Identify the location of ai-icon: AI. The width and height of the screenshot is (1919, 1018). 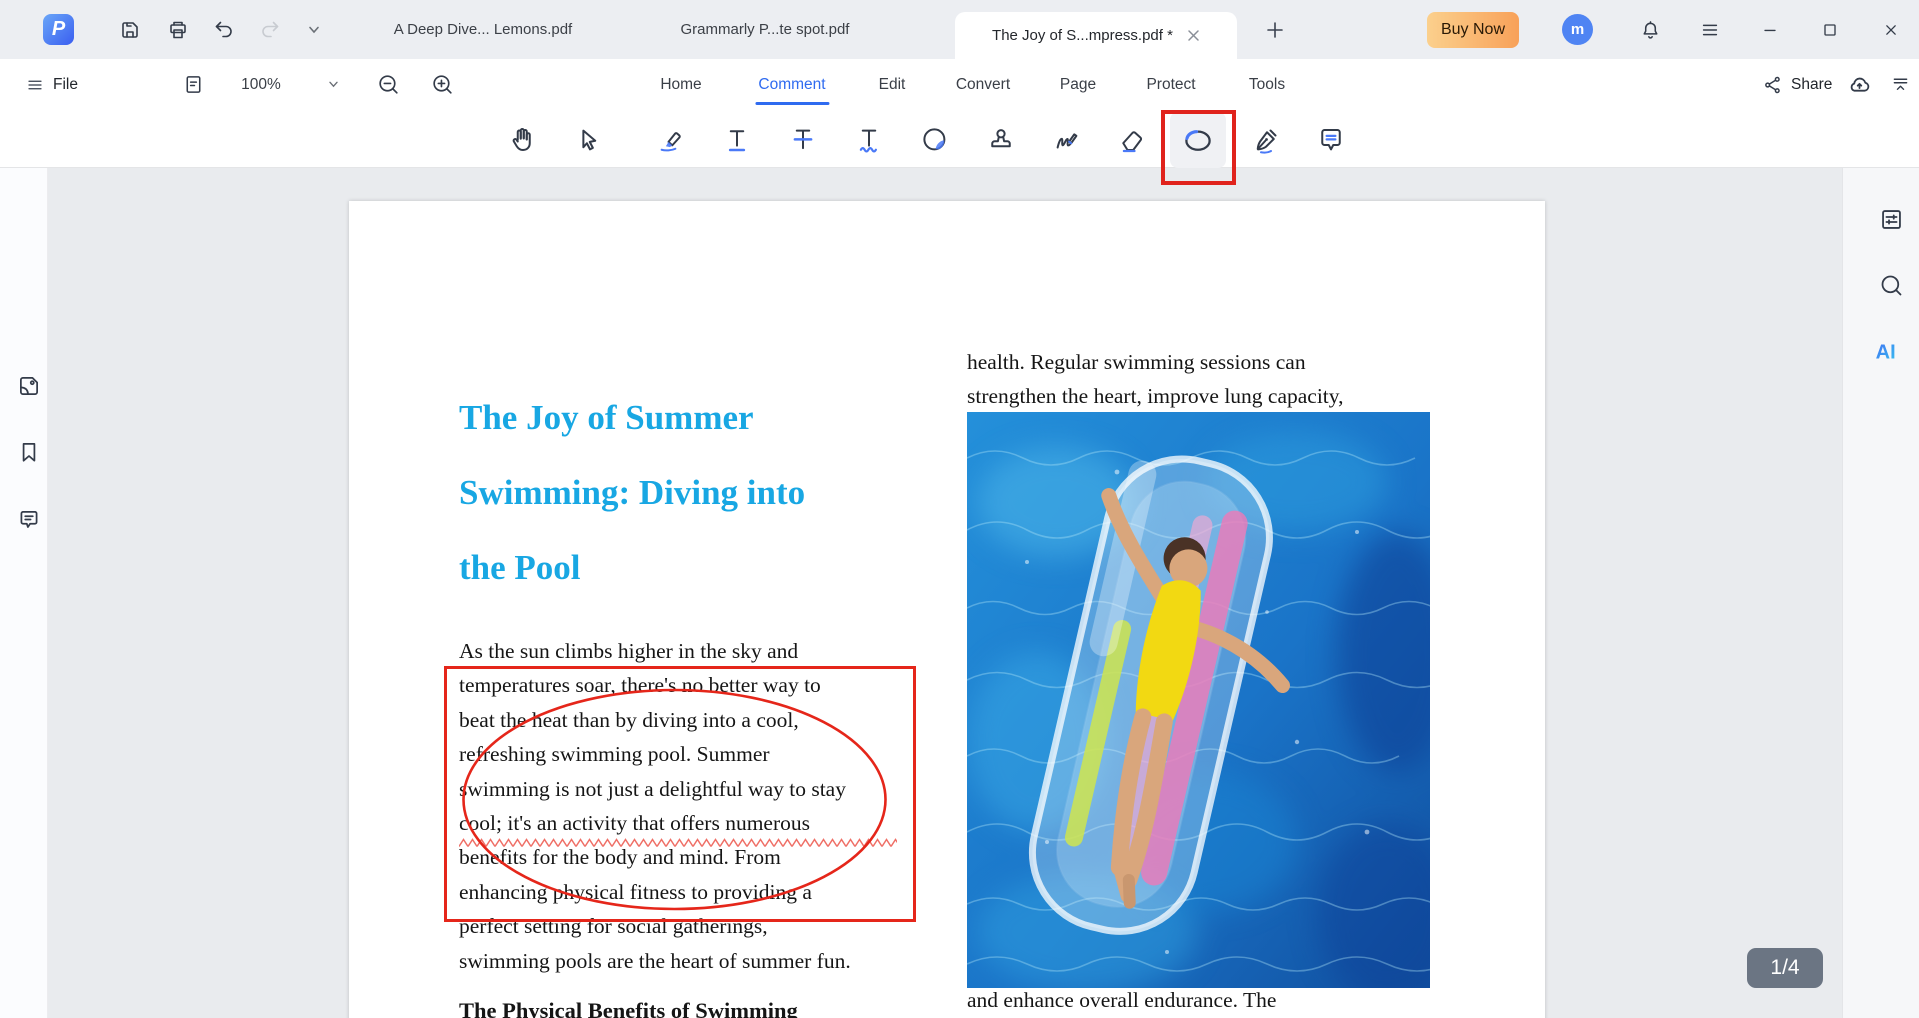
(1886, 353).